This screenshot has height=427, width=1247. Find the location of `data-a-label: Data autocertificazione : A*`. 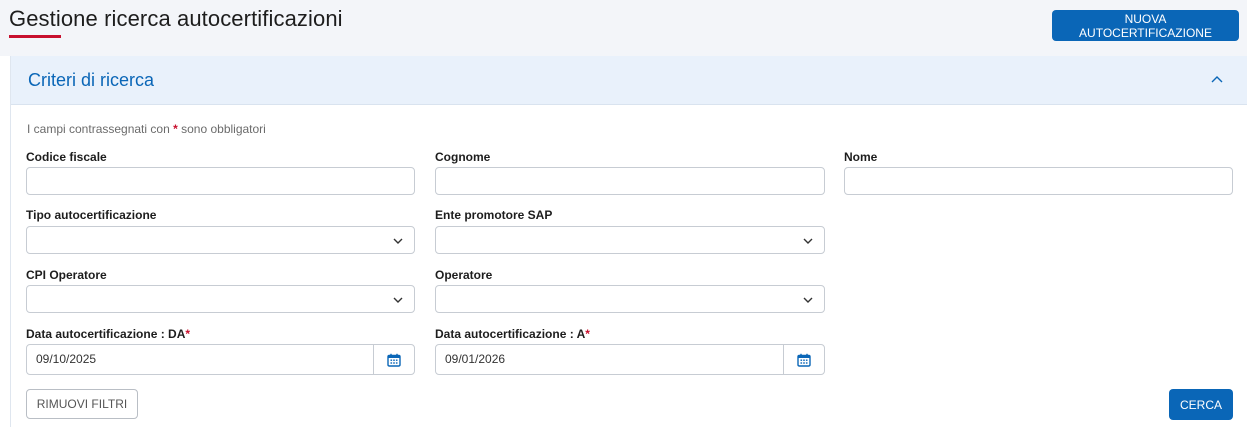

data-a-label: Data autocertificazione : A* is located at coordinates (512, 334).